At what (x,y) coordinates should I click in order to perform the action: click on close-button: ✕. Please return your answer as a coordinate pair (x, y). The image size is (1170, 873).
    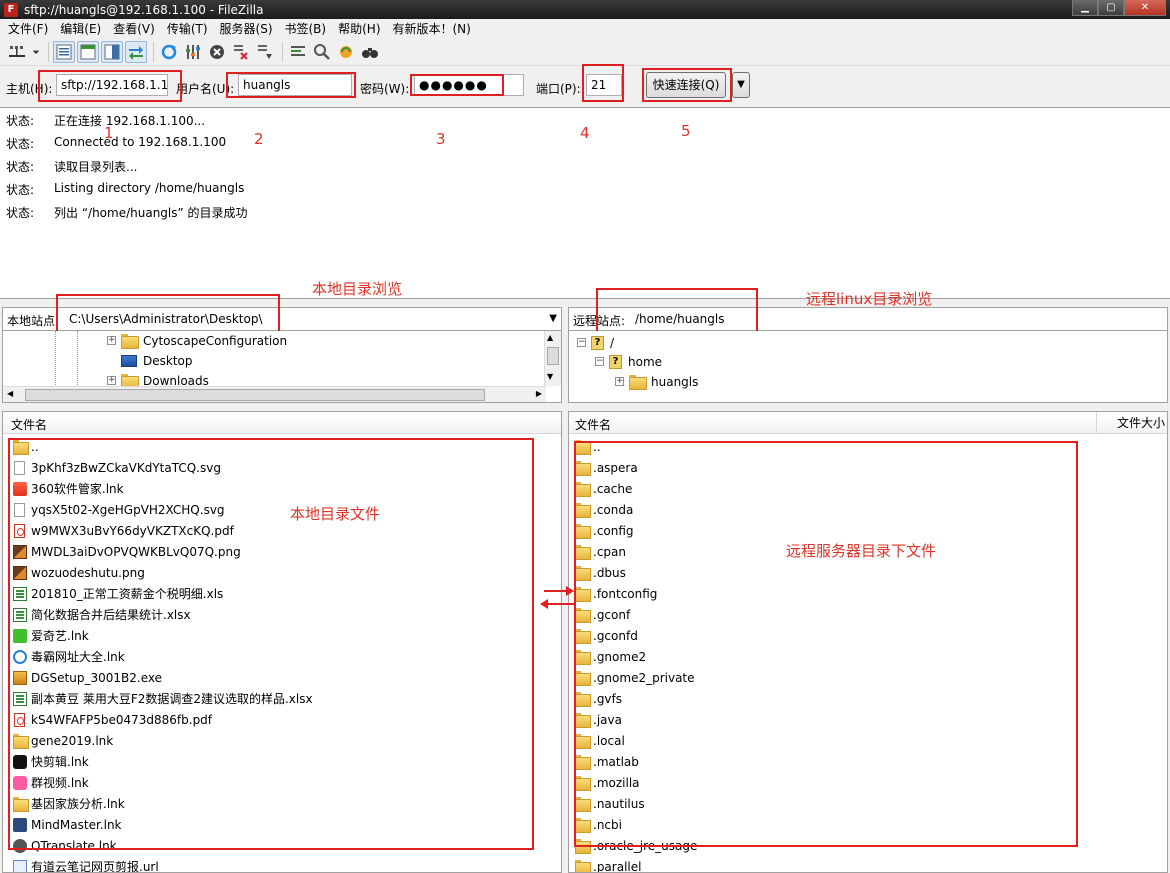
    Looking at the image, I should click on (1145, 8).